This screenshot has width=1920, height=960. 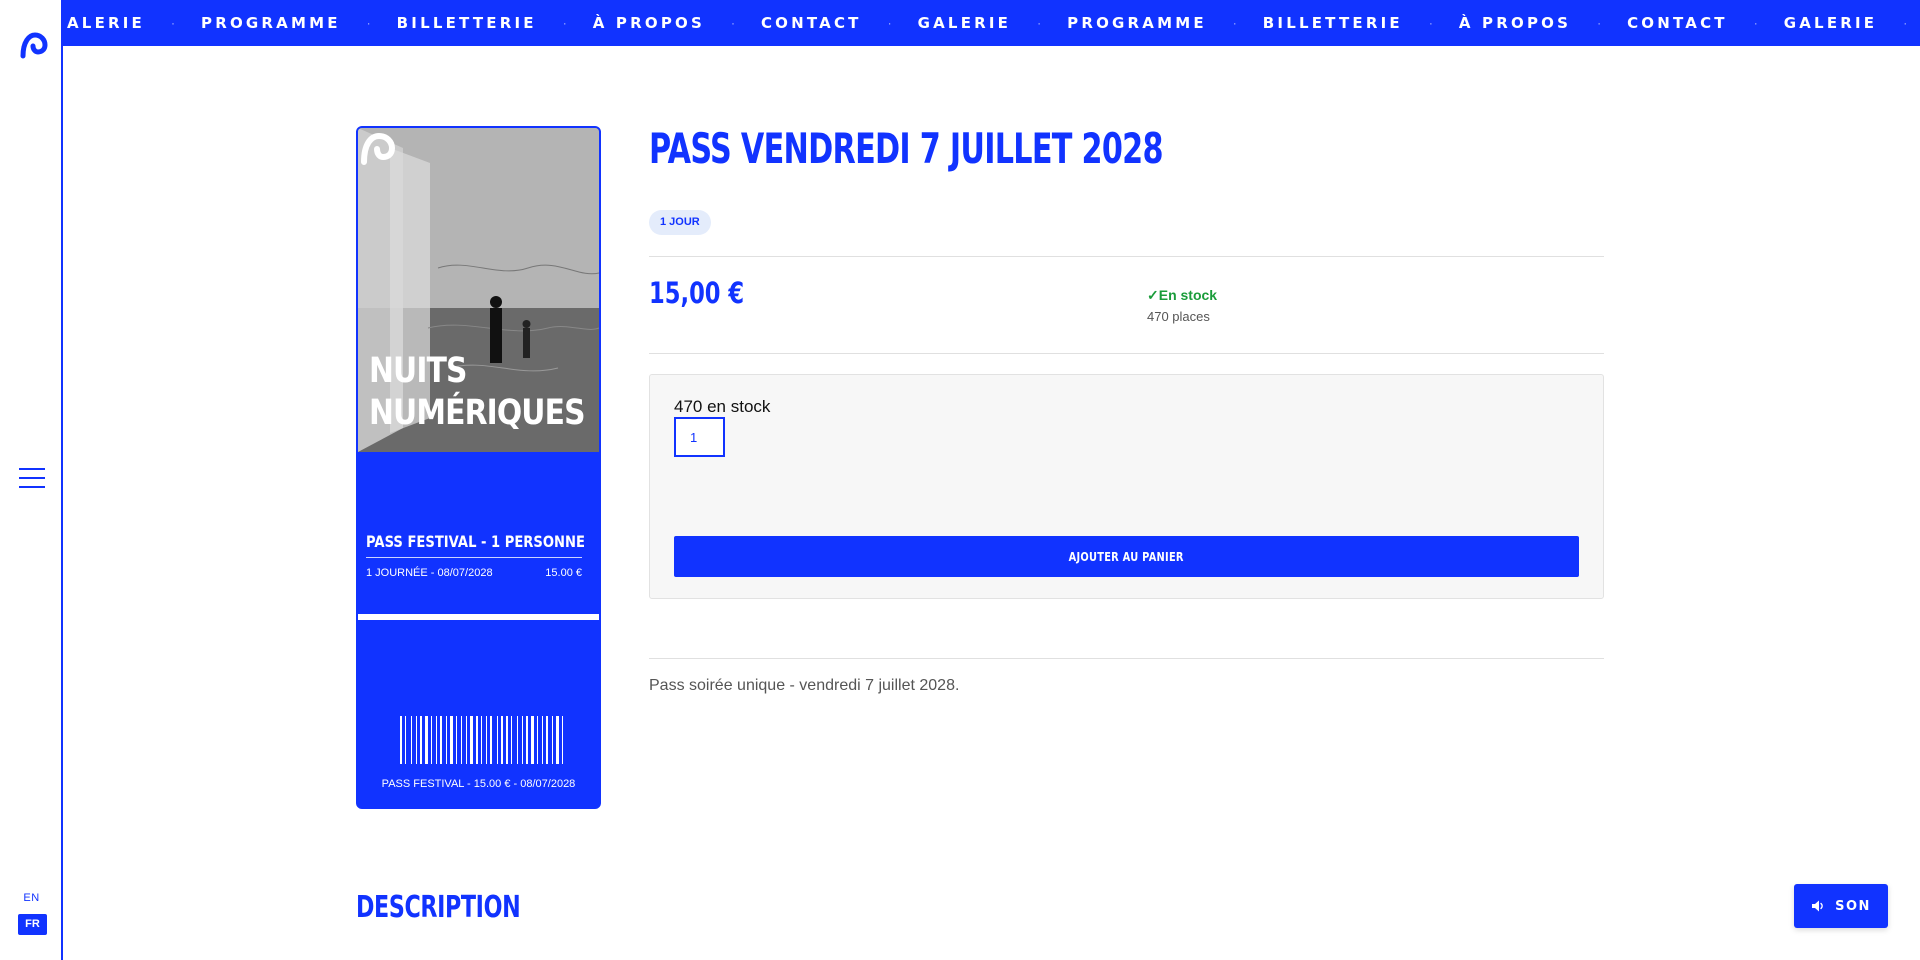 What do you see at coordinates (1853, 906) in the screenshot?
I see `sound-label: SON` at bounding box center [1853, 906].